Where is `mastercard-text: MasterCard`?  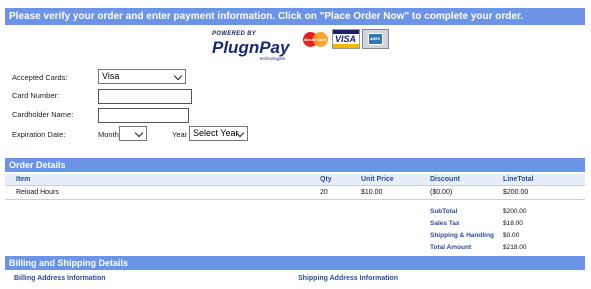
mastercard-text: MasterCard is located at coordinates (315, 39).